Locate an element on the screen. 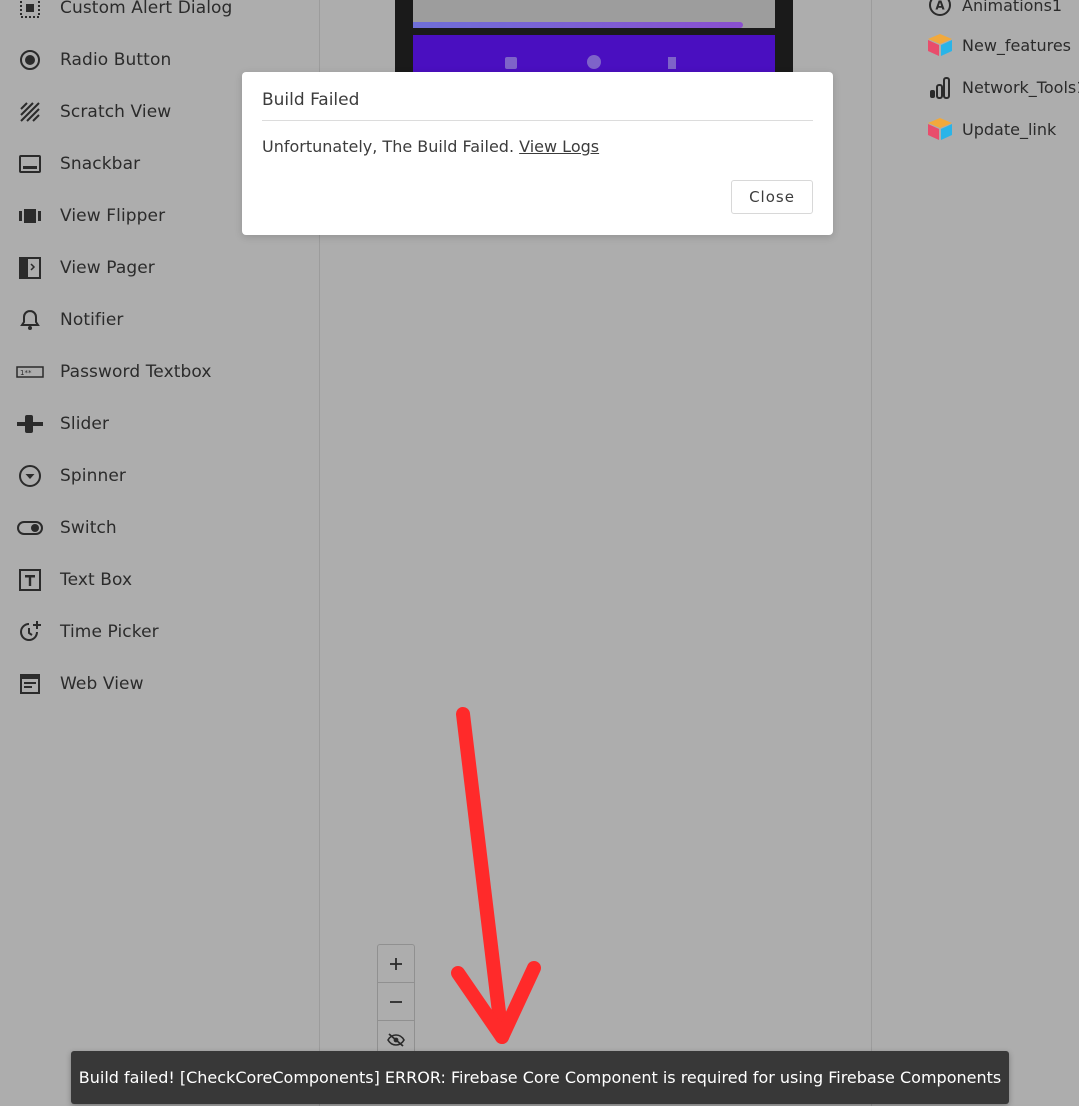 This screenshot has height=1106, width=1079. web-view-icon is located at coordinates (30, 684).